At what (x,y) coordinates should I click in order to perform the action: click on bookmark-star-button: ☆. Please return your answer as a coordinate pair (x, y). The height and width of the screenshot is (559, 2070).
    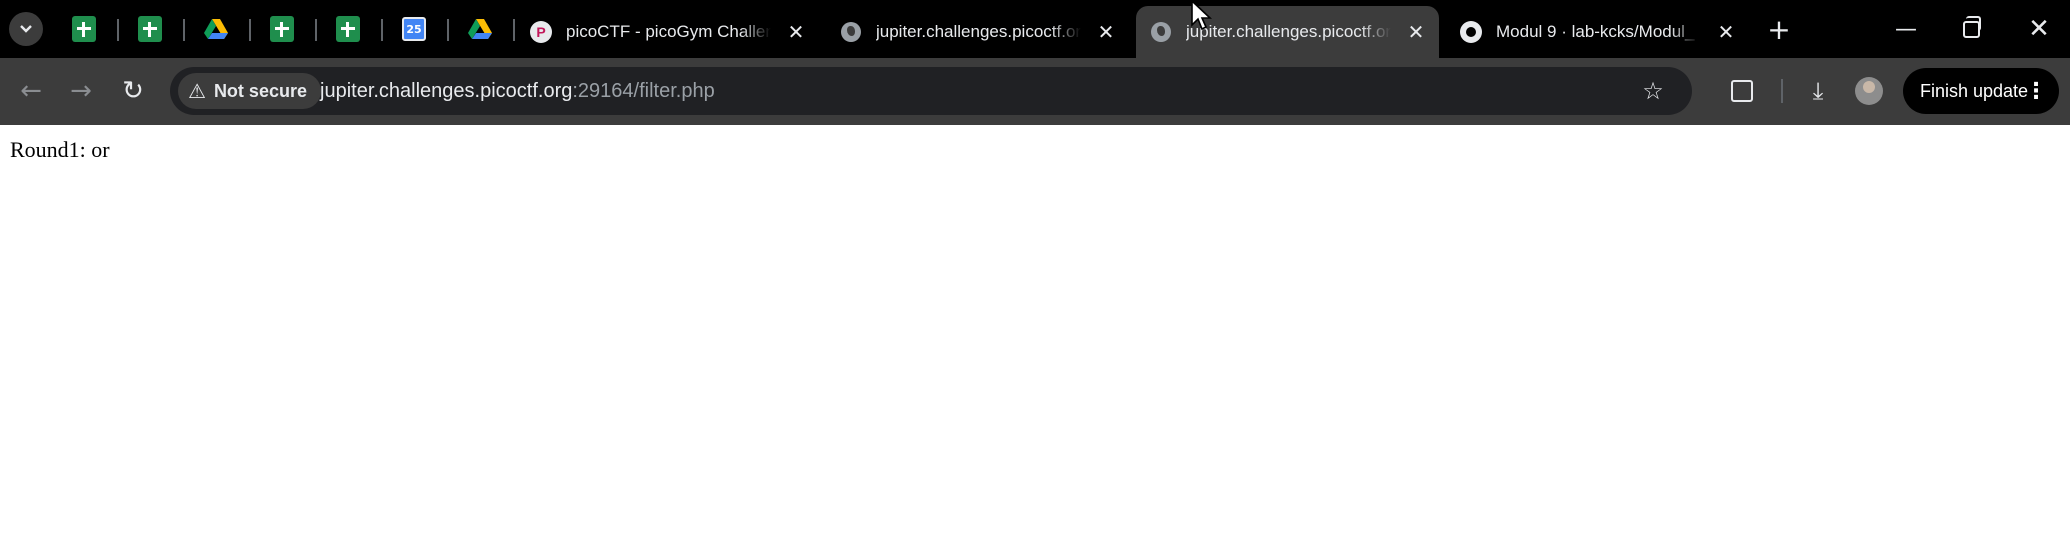
    Looking at the image, I should click on (1653, 91).